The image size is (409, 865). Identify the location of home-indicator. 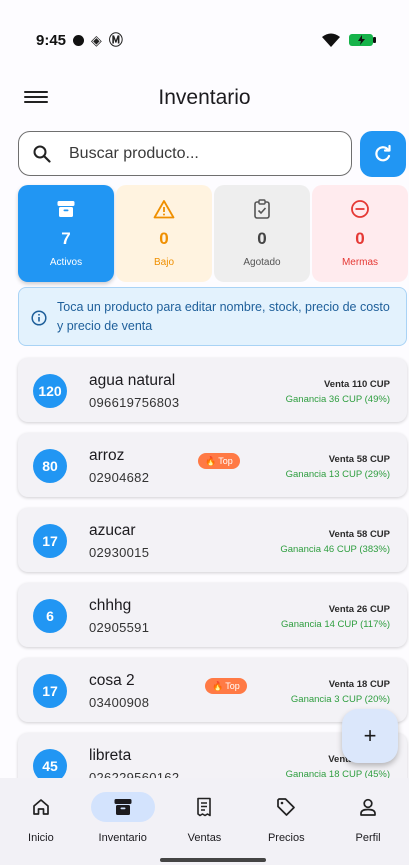
(213, 860).